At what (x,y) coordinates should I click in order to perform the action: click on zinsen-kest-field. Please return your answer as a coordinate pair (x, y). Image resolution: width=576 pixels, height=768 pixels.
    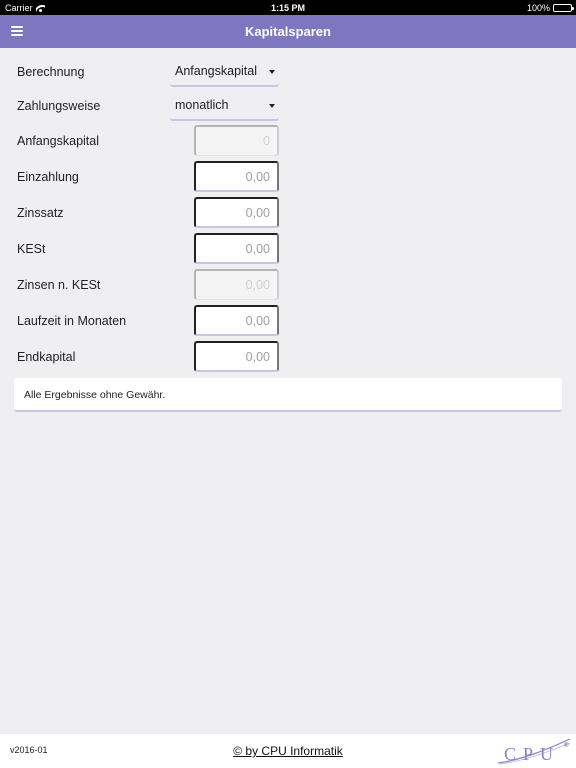
    Looking at the image, I should click on (236, 284).